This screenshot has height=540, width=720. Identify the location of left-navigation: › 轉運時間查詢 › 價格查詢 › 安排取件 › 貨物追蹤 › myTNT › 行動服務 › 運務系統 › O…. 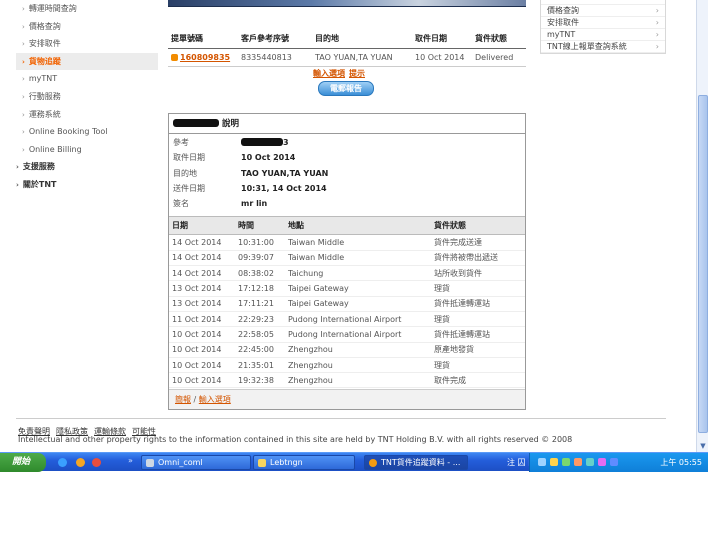
(87, 97).